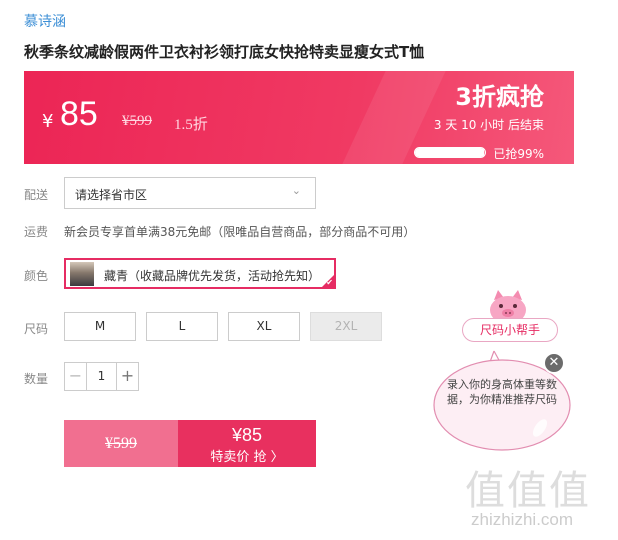  I want to click on watermark-logo: 值值值, so click(528, 491).